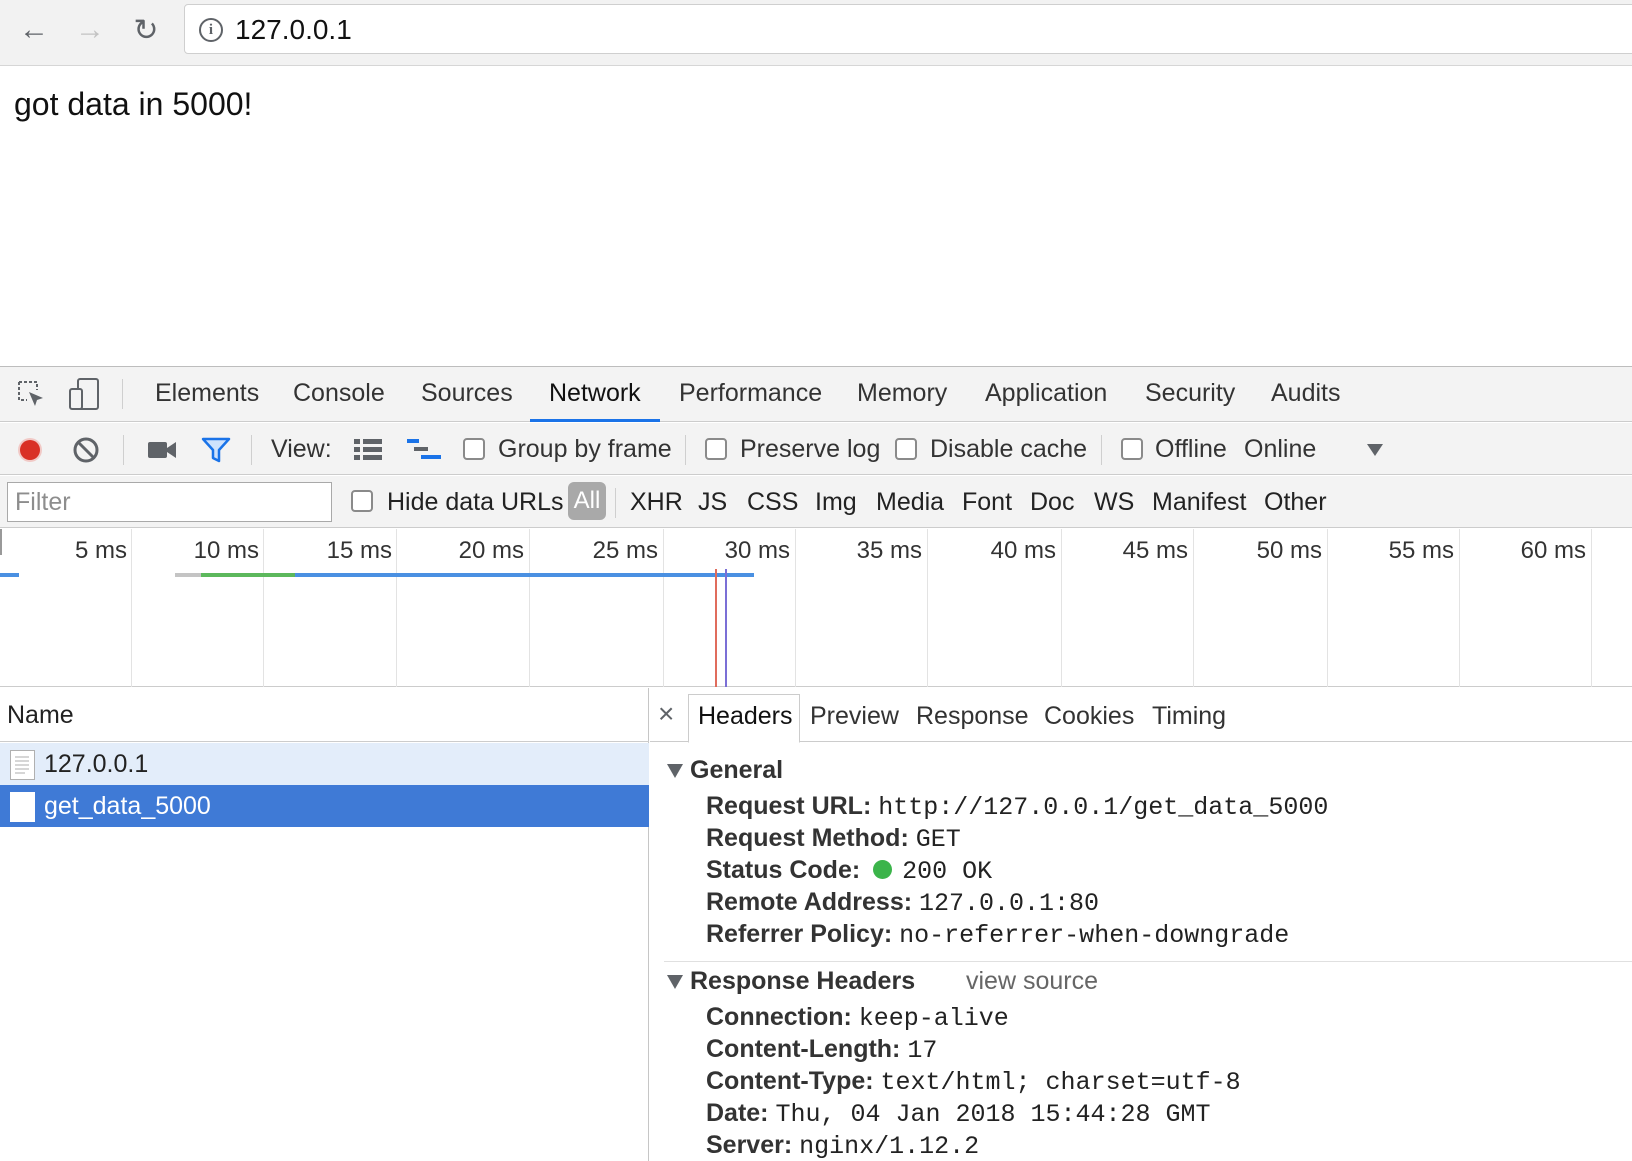 Image resolution: width=1632 pixels, height=1161 pixels. Describe the element at coordinates (293, 30) in the screenshot. I see `url-text: 127.0.0.1` at that location.